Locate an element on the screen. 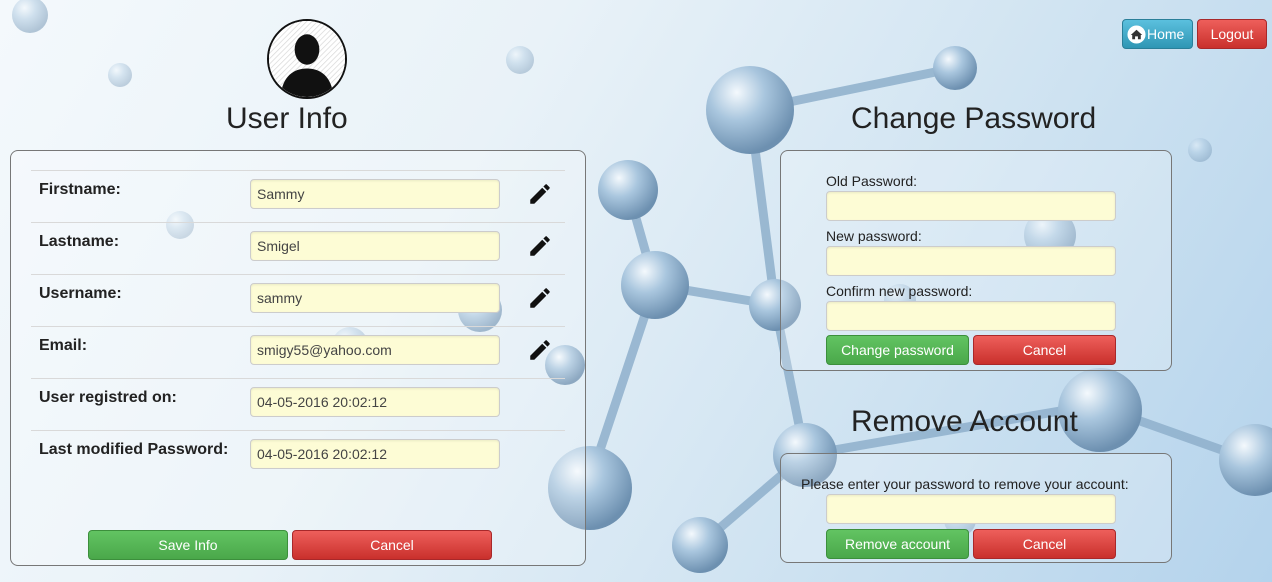 This screenshot has height=582, width=1272. firstname-field is located at coordinates (375, 194).